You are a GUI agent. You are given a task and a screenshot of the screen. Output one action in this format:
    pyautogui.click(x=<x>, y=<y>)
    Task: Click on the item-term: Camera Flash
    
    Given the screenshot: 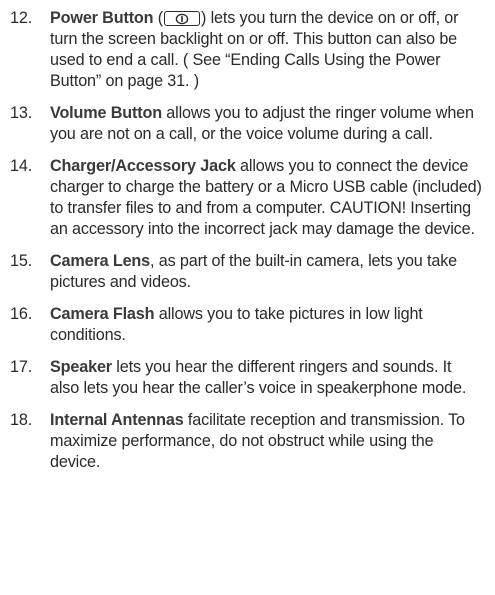 What is the action you would take?
    pyautogui.click(x=102, y=314)
    